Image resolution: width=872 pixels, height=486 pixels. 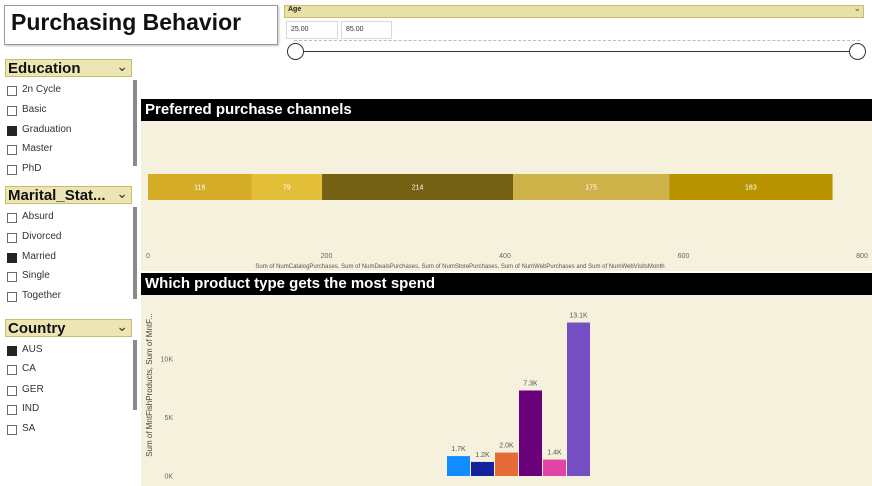 I want to click on country-slicer-header: Country ⌄, so click(x=68, y=327).